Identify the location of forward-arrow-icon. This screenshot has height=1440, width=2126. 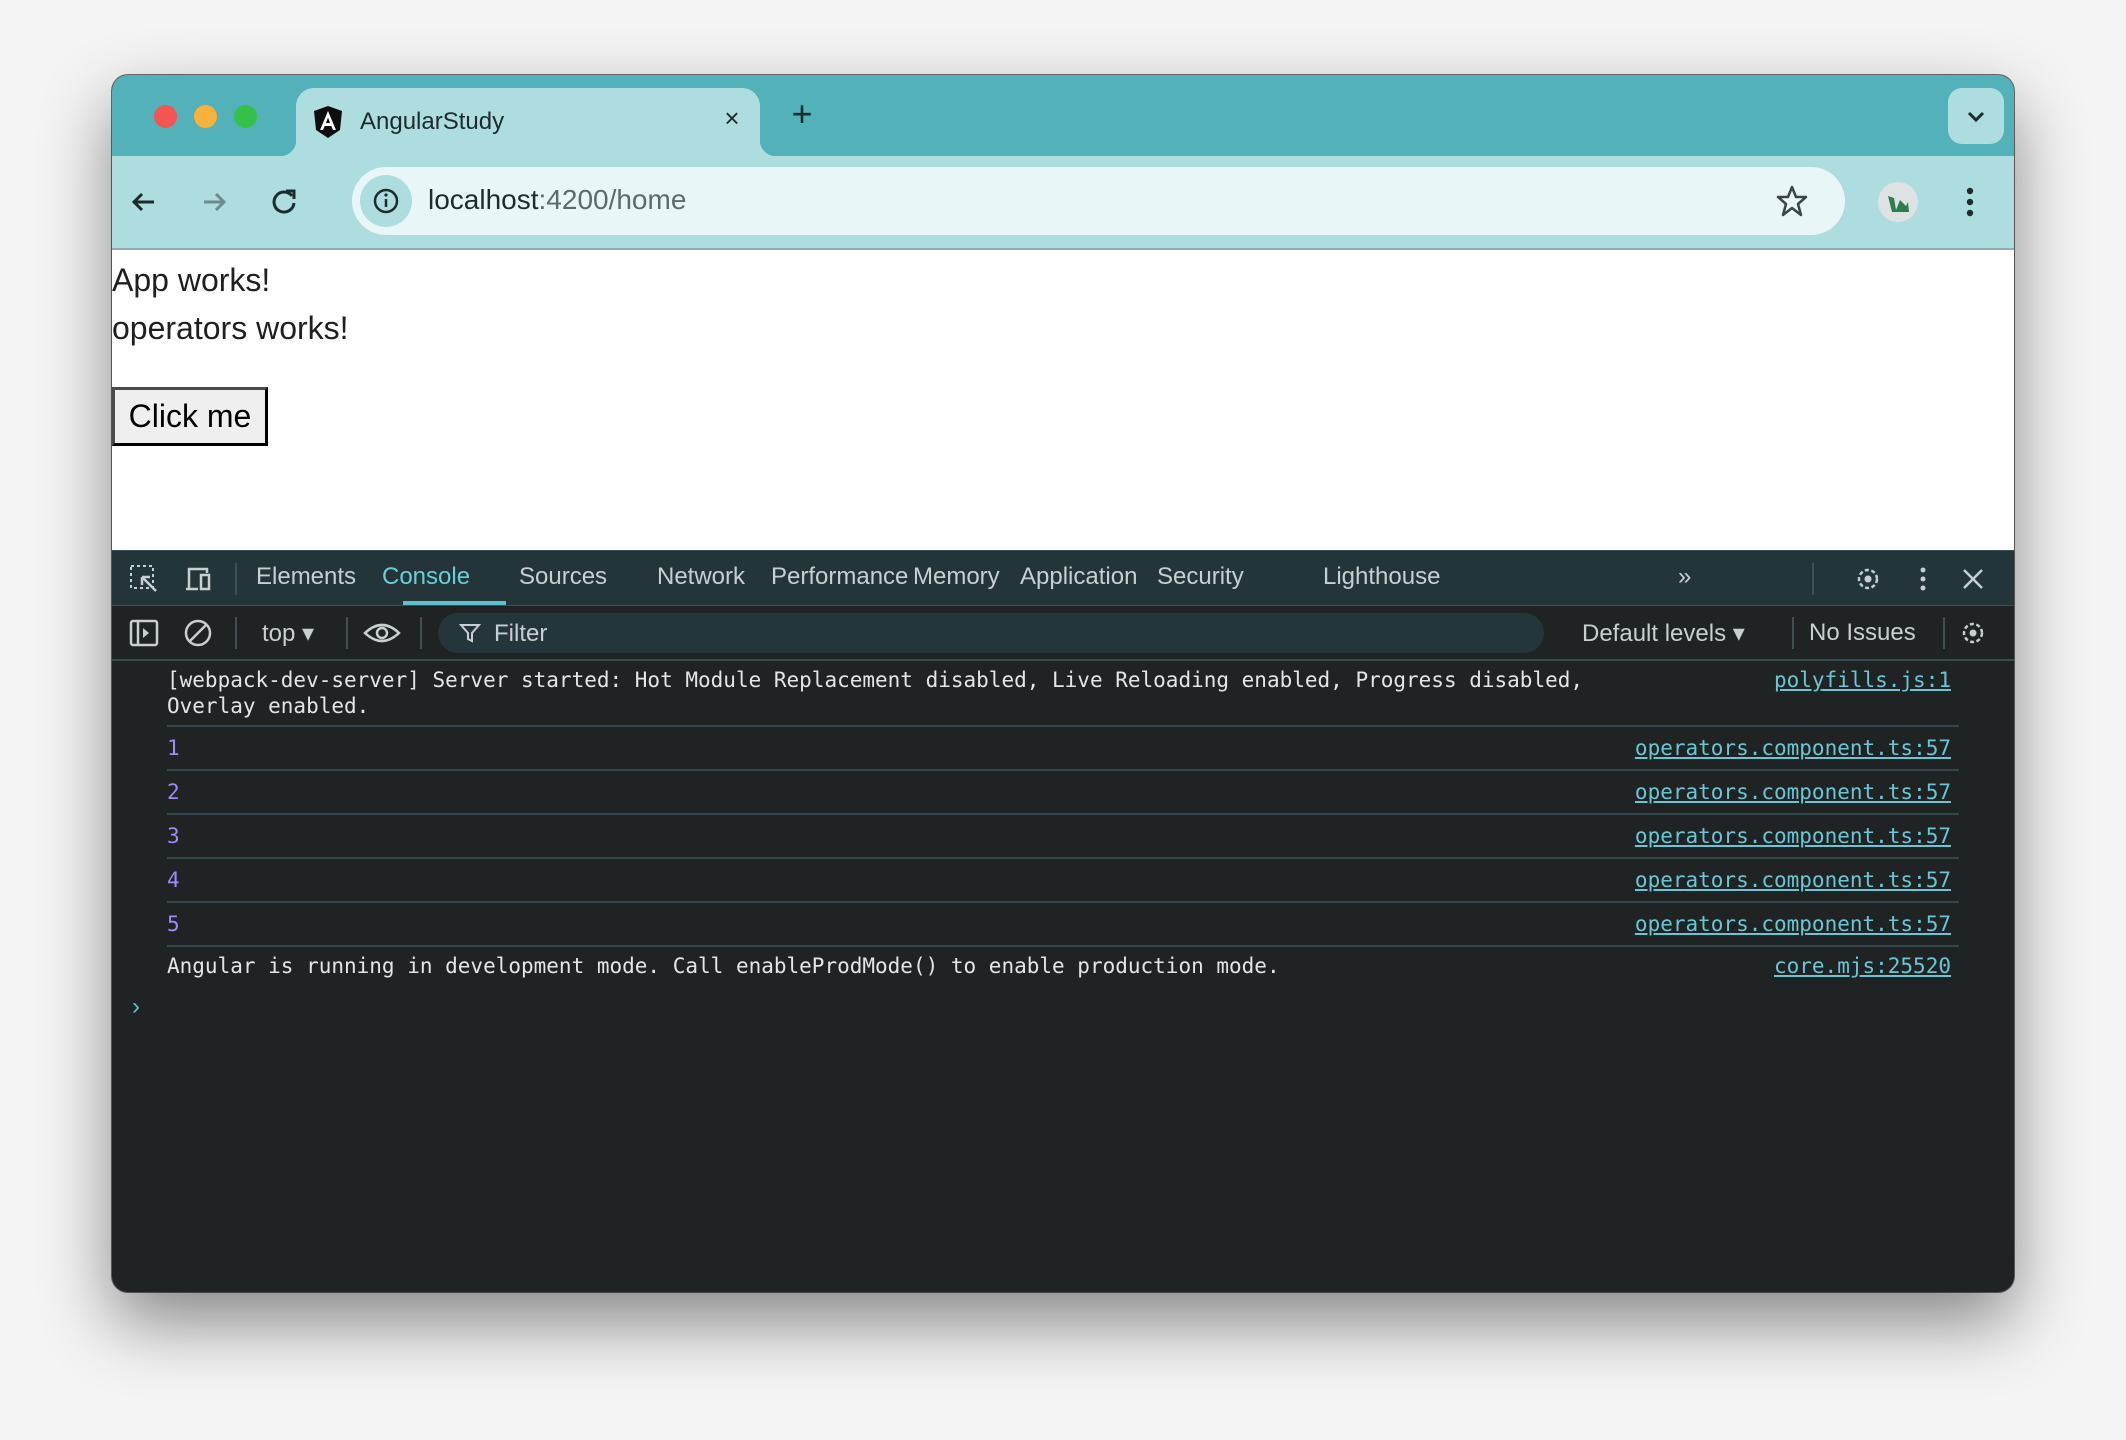
(214, 202).